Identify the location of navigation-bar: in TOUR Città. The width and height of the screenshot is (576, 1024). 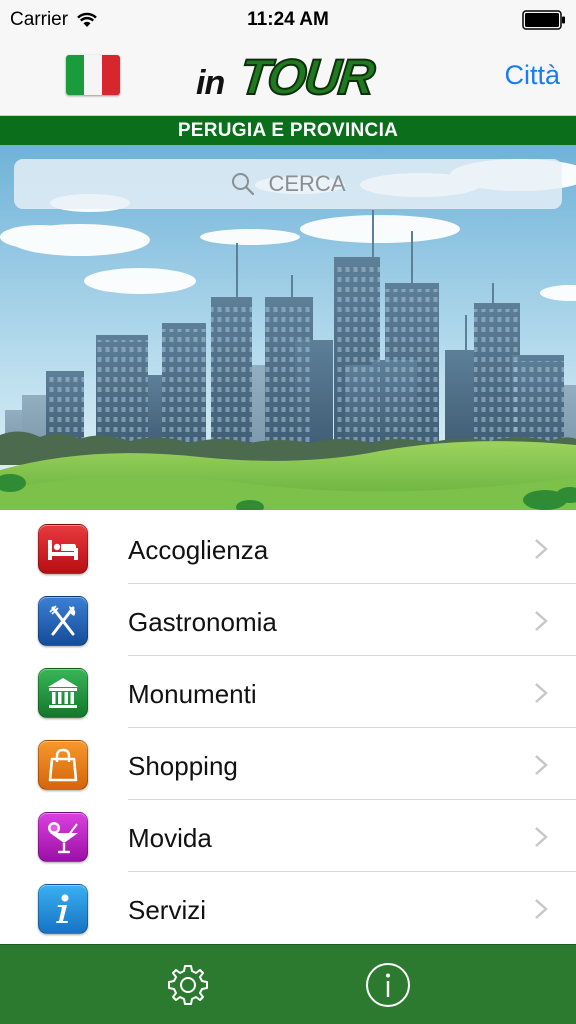
(288, 78).